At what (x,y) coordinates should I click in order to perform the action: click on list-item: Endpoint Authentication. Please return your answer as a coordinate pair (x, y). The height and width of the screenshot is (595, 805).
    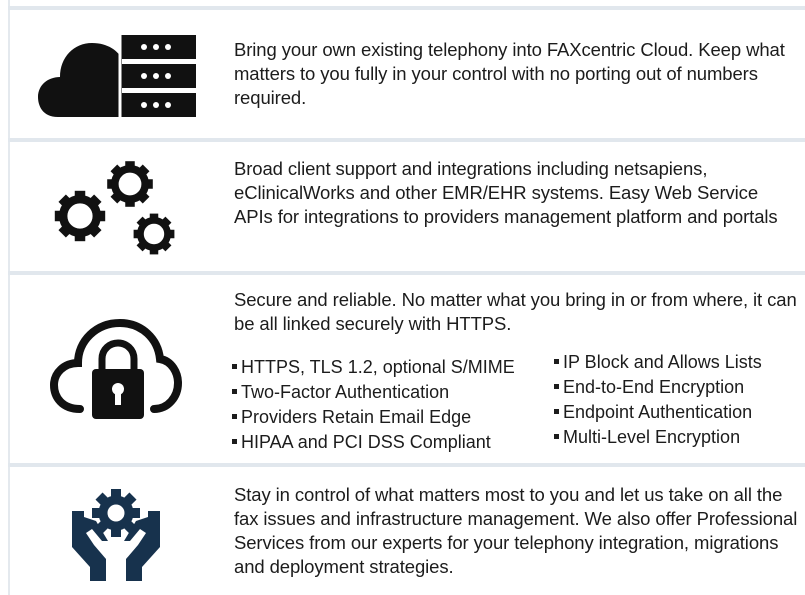
    Looking at the image, I should click on (658, 412).